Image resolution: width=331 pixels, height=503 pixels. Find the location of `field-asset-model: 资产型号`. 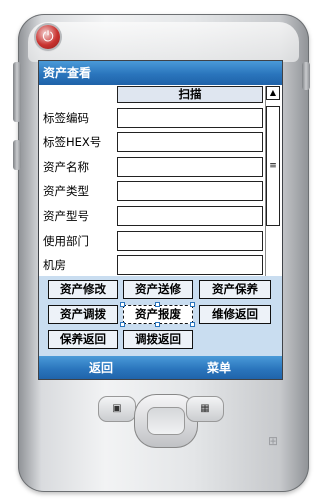

field-asset-model: 资产型号 is located at coordinates (154, 216).